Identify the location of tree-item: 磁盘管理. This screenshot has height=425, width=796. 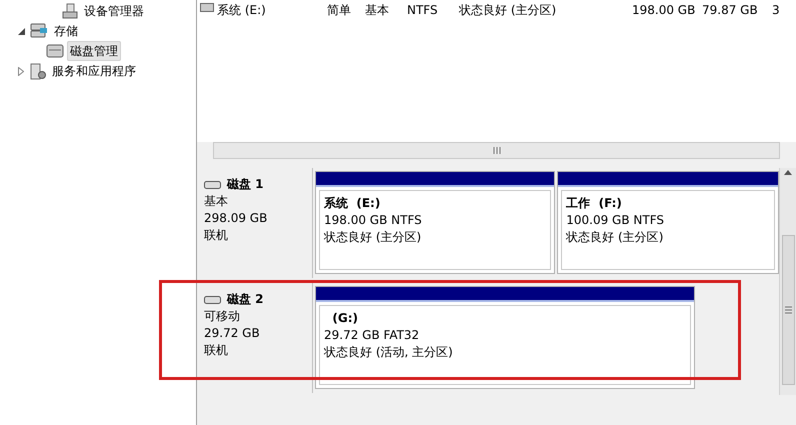
(94, 51).